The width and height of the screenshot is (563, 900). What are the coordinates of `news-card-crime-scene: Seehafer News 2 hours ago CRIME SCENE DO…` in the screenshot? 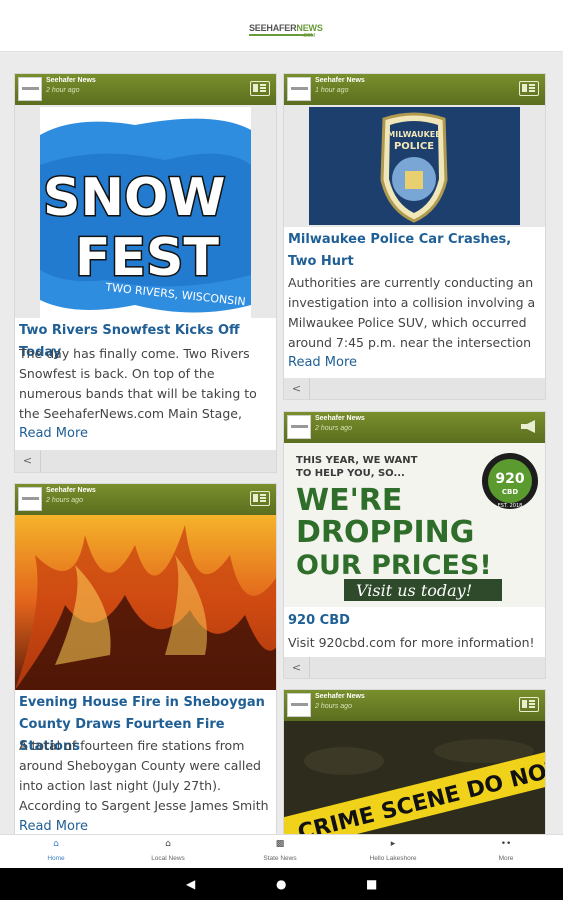 It's located at (414, 762).